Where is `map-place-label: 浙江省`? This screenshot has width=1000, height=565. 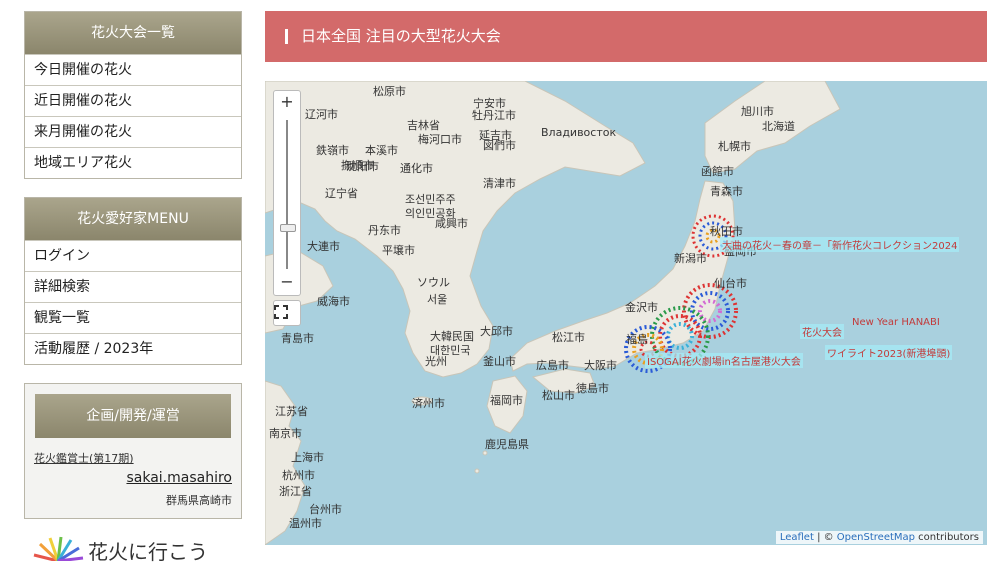
map-place-label: 浙江省 is located at coordinates (295, 491).